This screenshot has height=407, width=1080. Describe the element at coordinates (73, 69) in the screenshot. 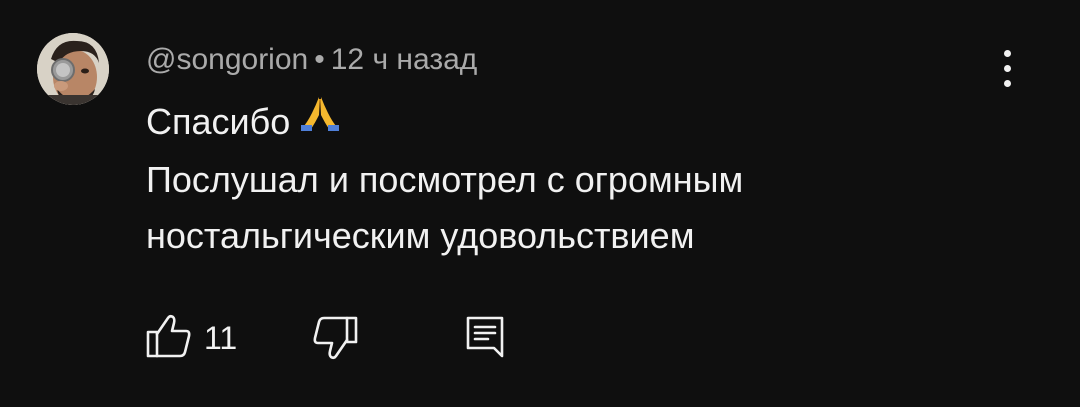

I see `avatar` at that location.